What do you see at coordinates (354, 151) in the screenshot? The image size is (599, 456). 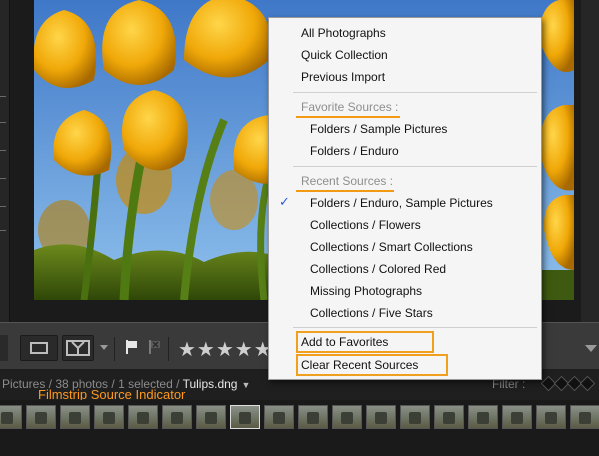 I see `menu-item-label: Folders / Enduro` at bounding box center [354, 151].